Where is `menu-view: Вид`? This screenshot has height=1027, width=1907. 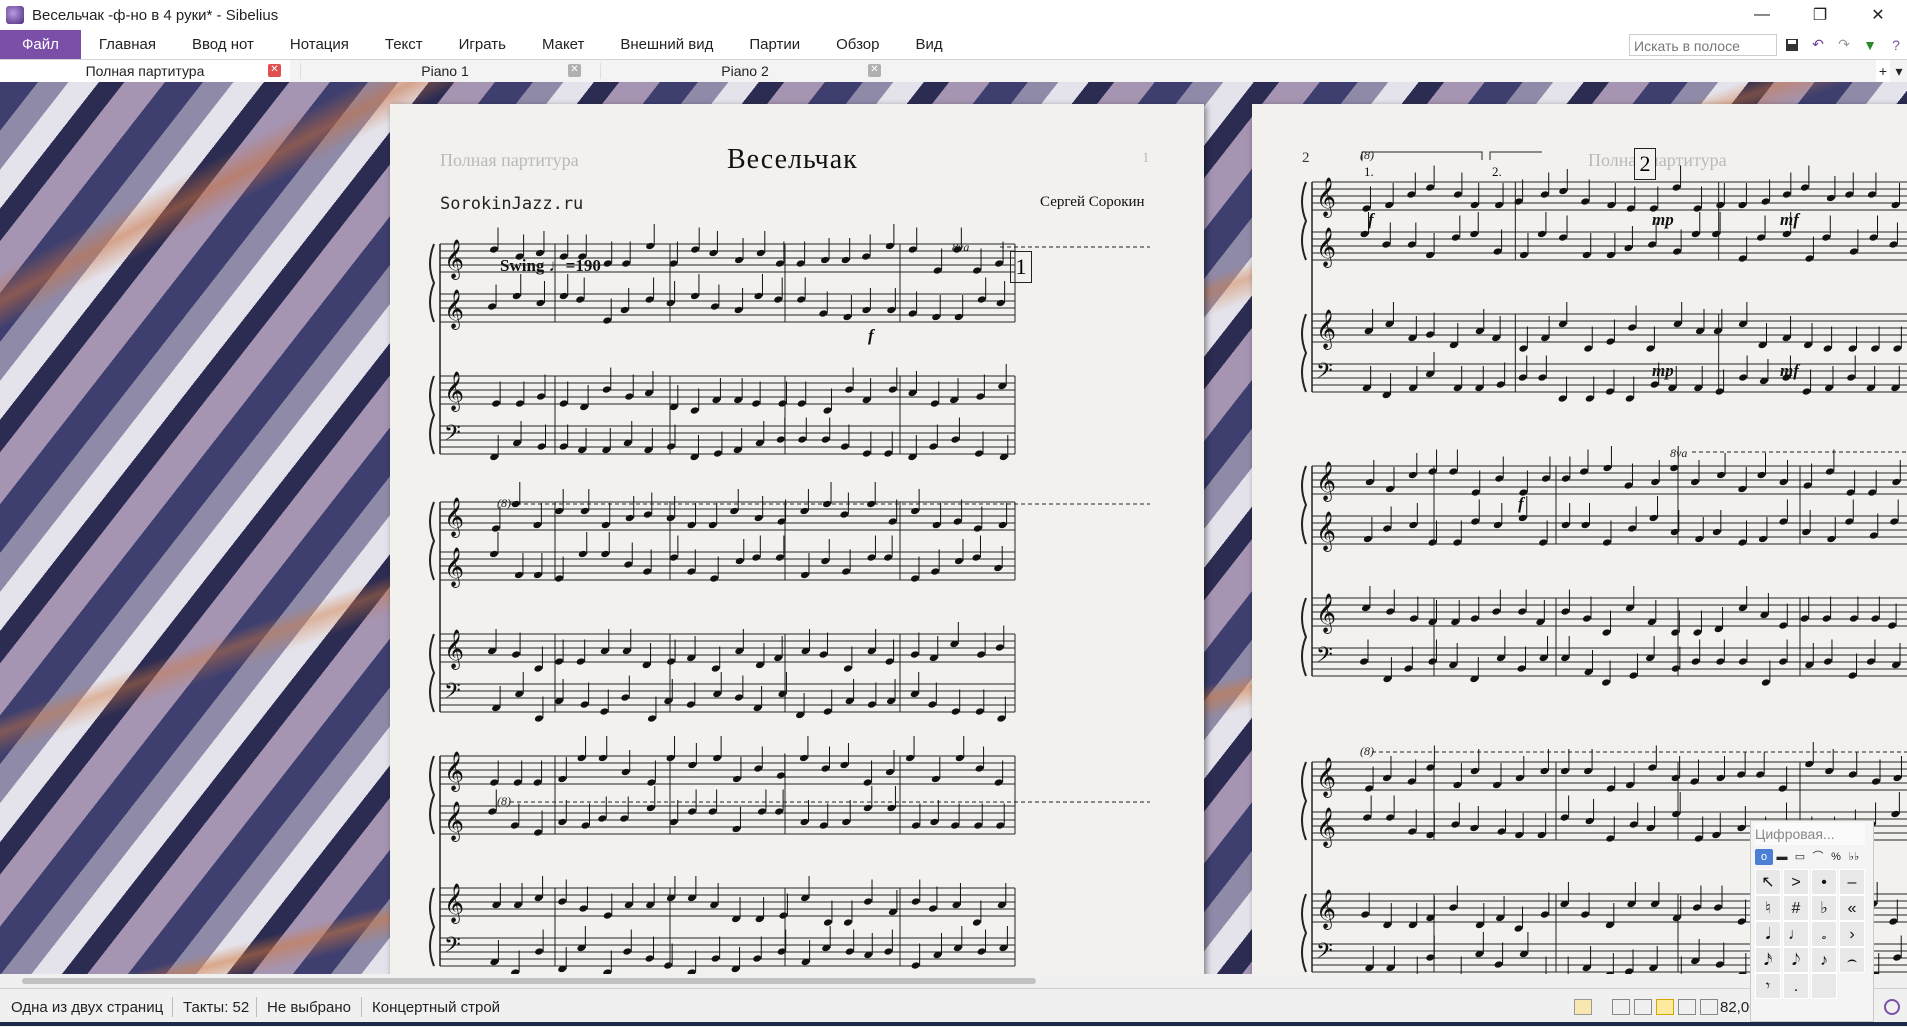 menu-view: Вид is located at coordinates (928, 44).